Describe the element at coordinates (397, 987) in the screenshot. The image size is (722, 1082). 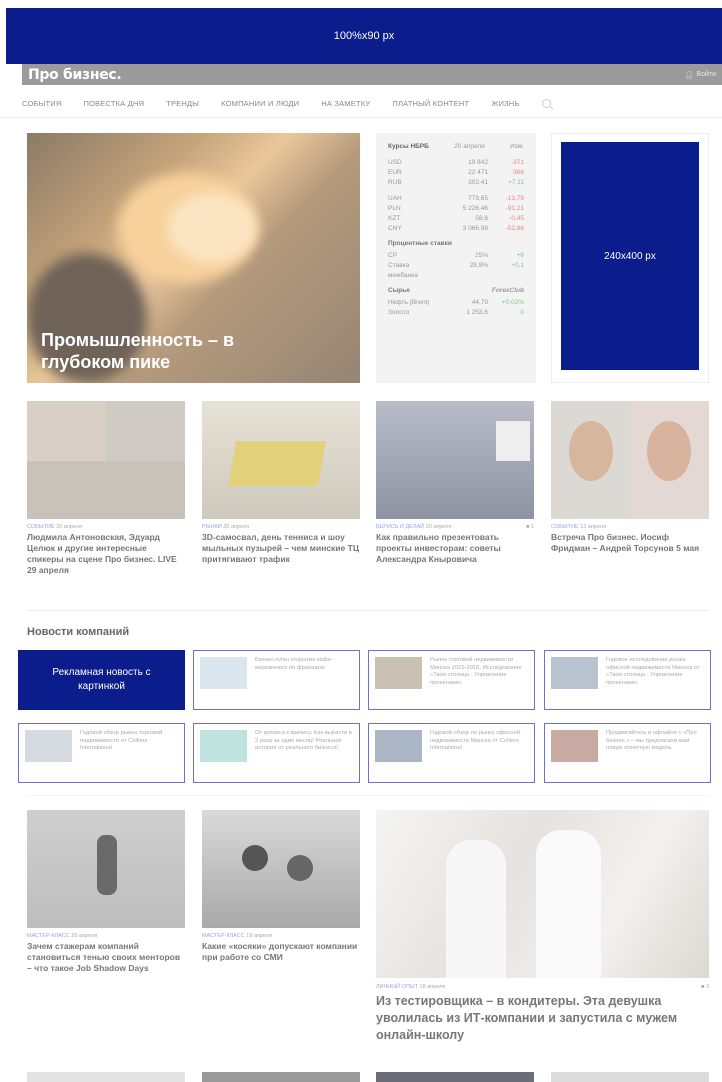
I see `article-category: ЛИЧНЫЙ ОПЫТ` at that location.